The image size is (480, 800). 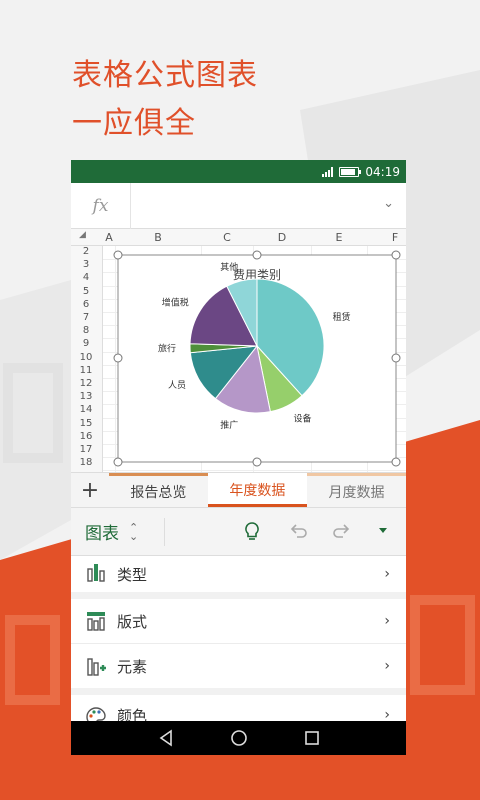 I want to click on pie-slice-label: 推广, so click(x=229, y=425).